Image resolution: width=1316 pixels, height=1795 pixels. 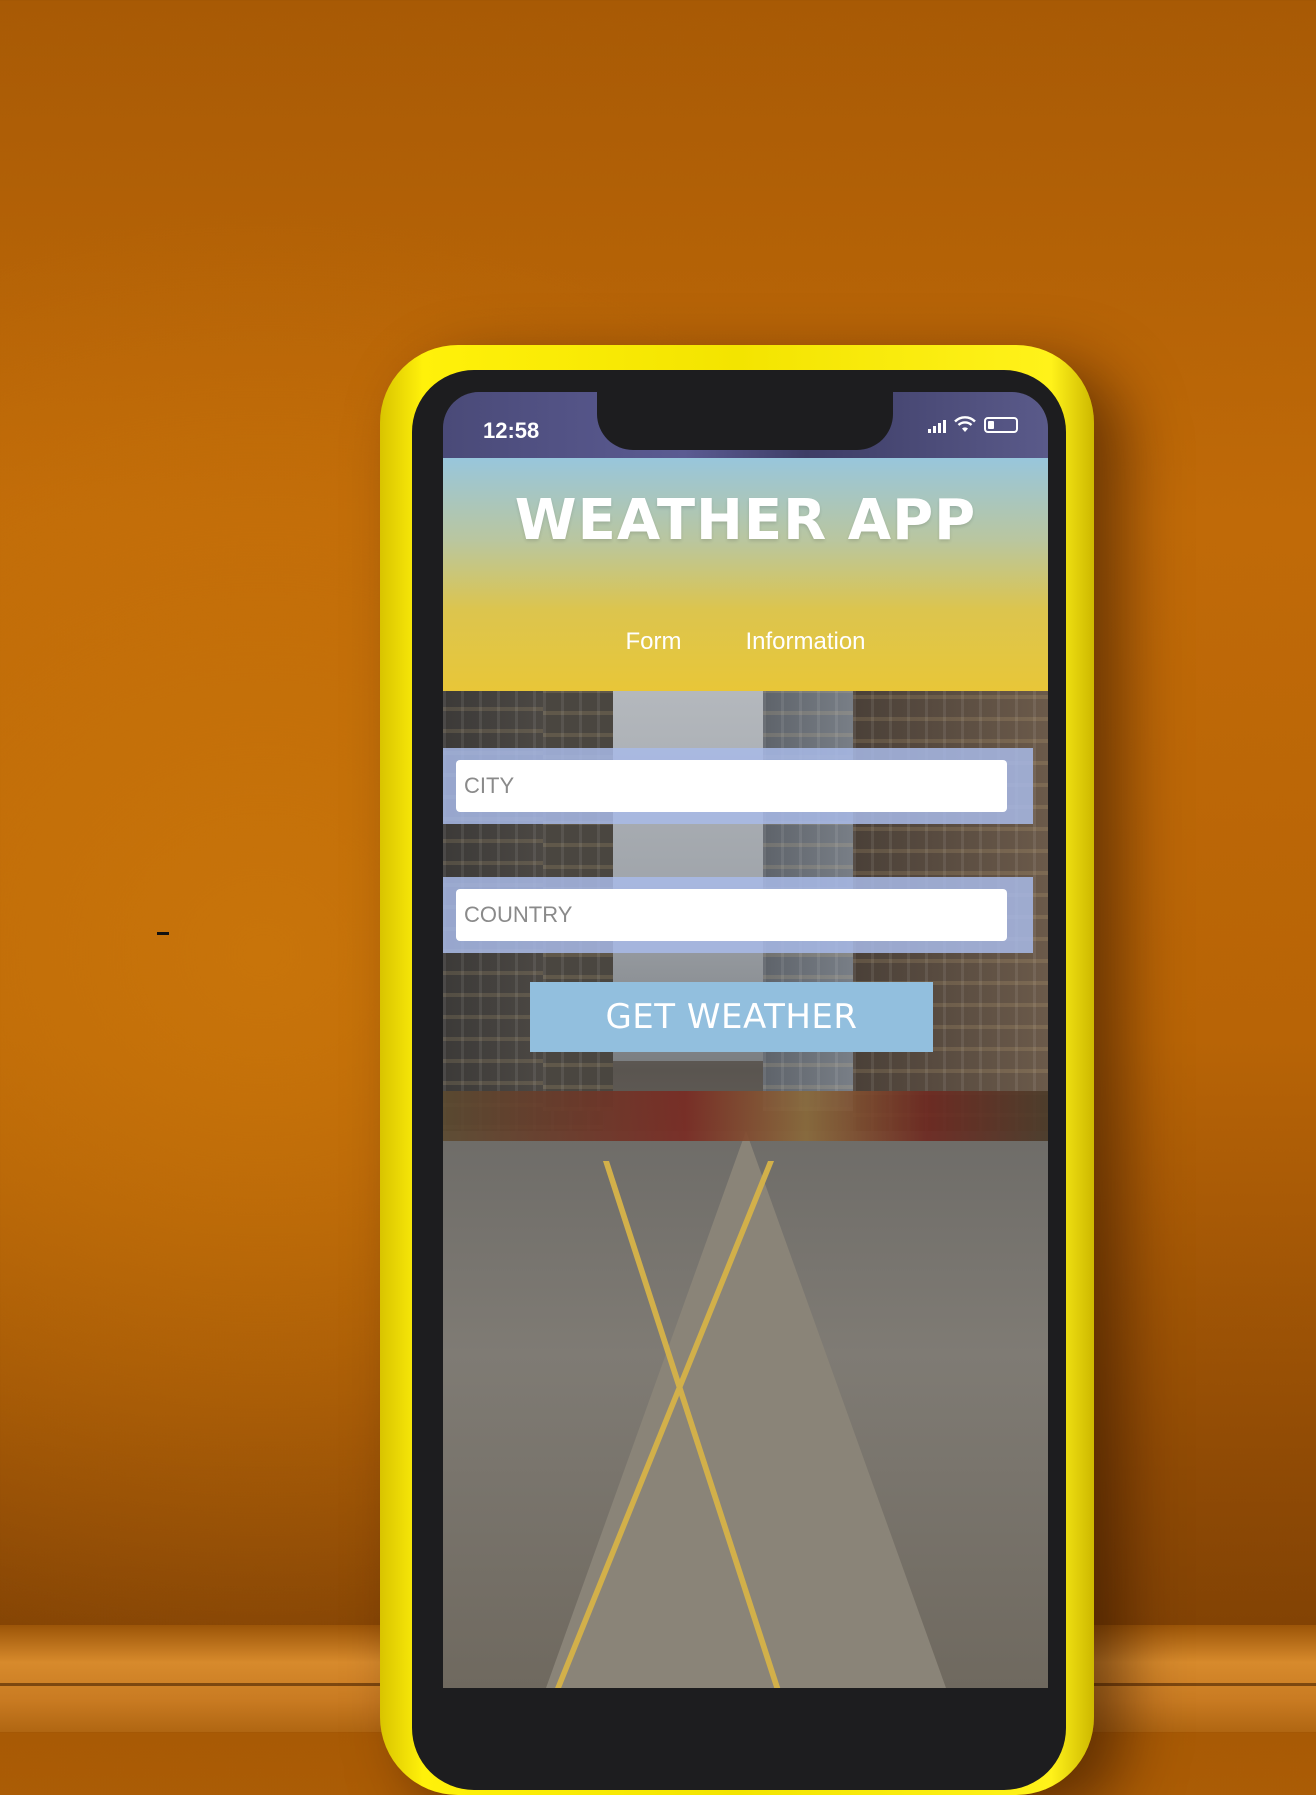 What do you see at coordinates (731, 915) in the screenshot?
I see `country-input` at bounding box center [731, 915].